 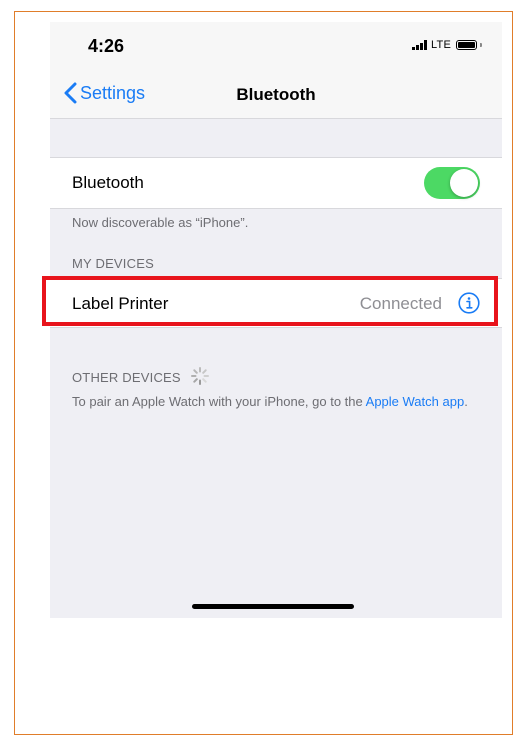 What do you see at coordinates (108, 182) in the screenshot?
I see `bluetooth-label: Bluetooth` at bounding box center [108, 182].